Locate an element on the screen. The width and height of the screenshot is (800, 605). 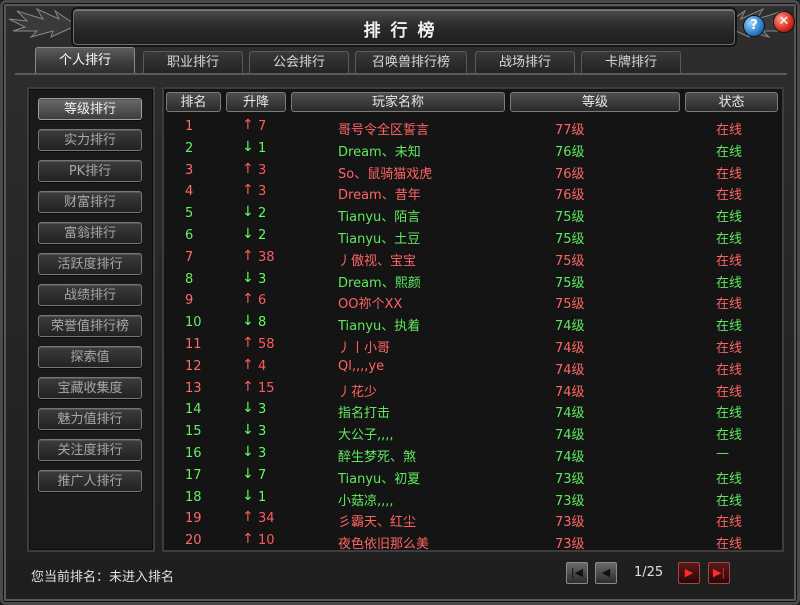
last-page-button: ▶| is located at coordinates (719, 573).